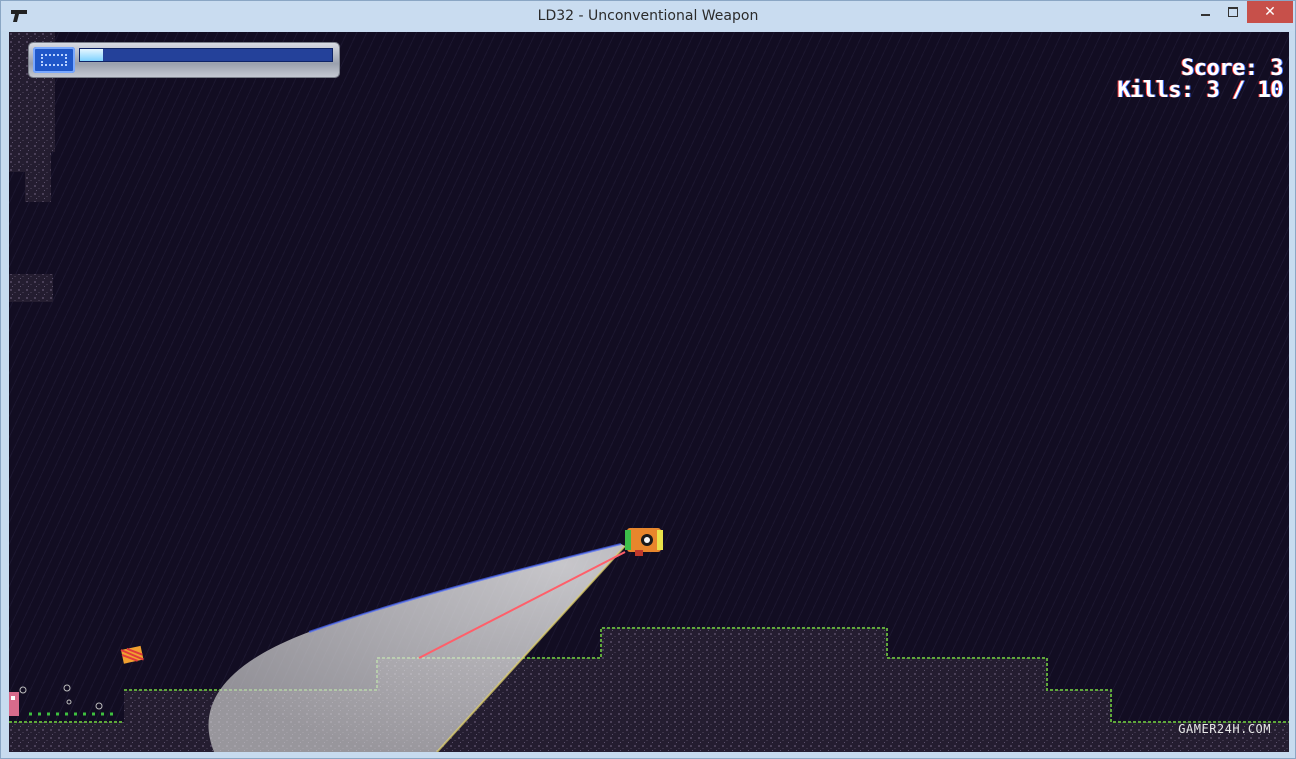  I want to click on health-track, so click(206, 55).